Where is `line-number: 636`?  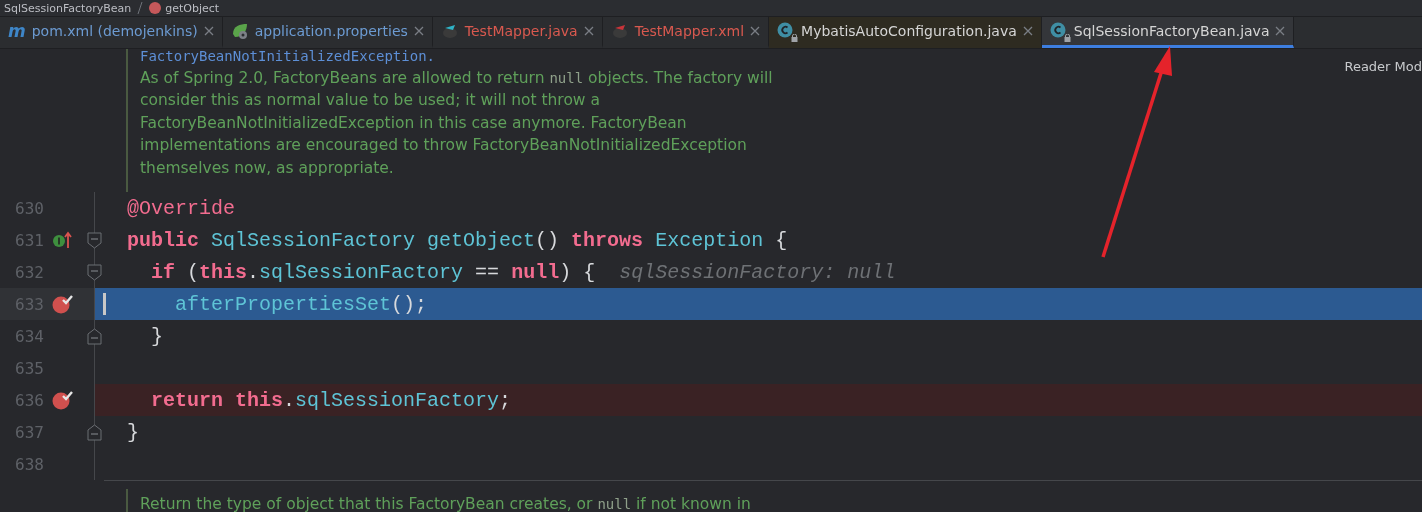 line-number: 636 is located at coordinates (29, 400).